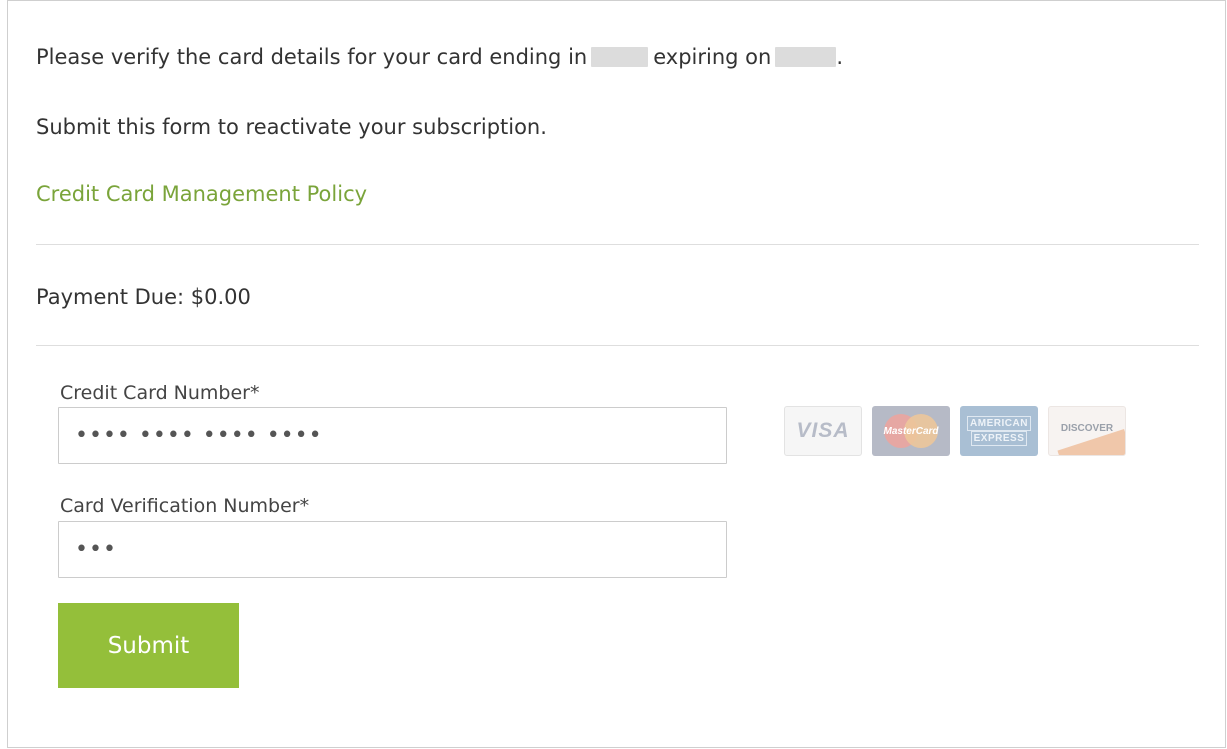 The height and width of the screenshot is (749, 1227). I want to click on card-number-input, so click(392, 435).